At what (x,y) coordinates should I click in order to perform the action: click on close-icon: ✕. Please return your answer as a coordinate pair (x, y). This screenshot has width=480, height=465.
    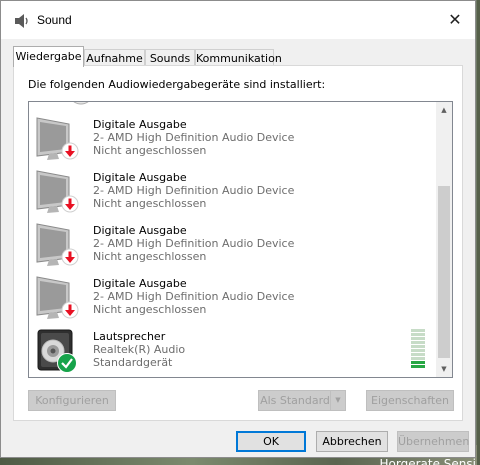
    Looking at the image, I should click on (455, 19).